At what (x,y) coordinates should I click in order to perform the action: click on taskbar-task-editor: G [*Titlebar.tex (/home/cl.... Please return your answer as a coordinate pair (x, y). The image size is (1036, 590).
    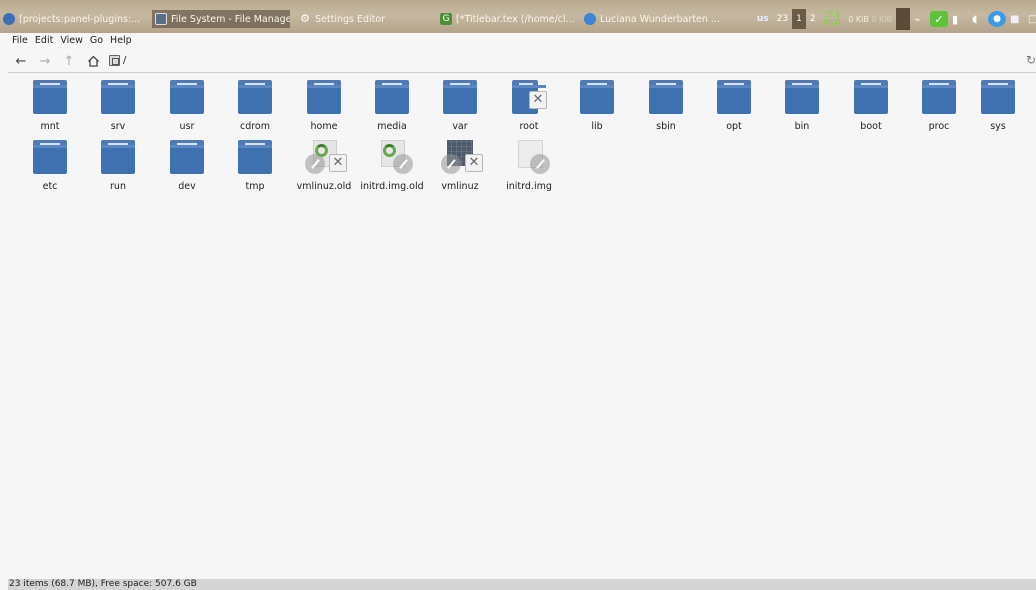
    Looking at the image, I should click on (506, 19).